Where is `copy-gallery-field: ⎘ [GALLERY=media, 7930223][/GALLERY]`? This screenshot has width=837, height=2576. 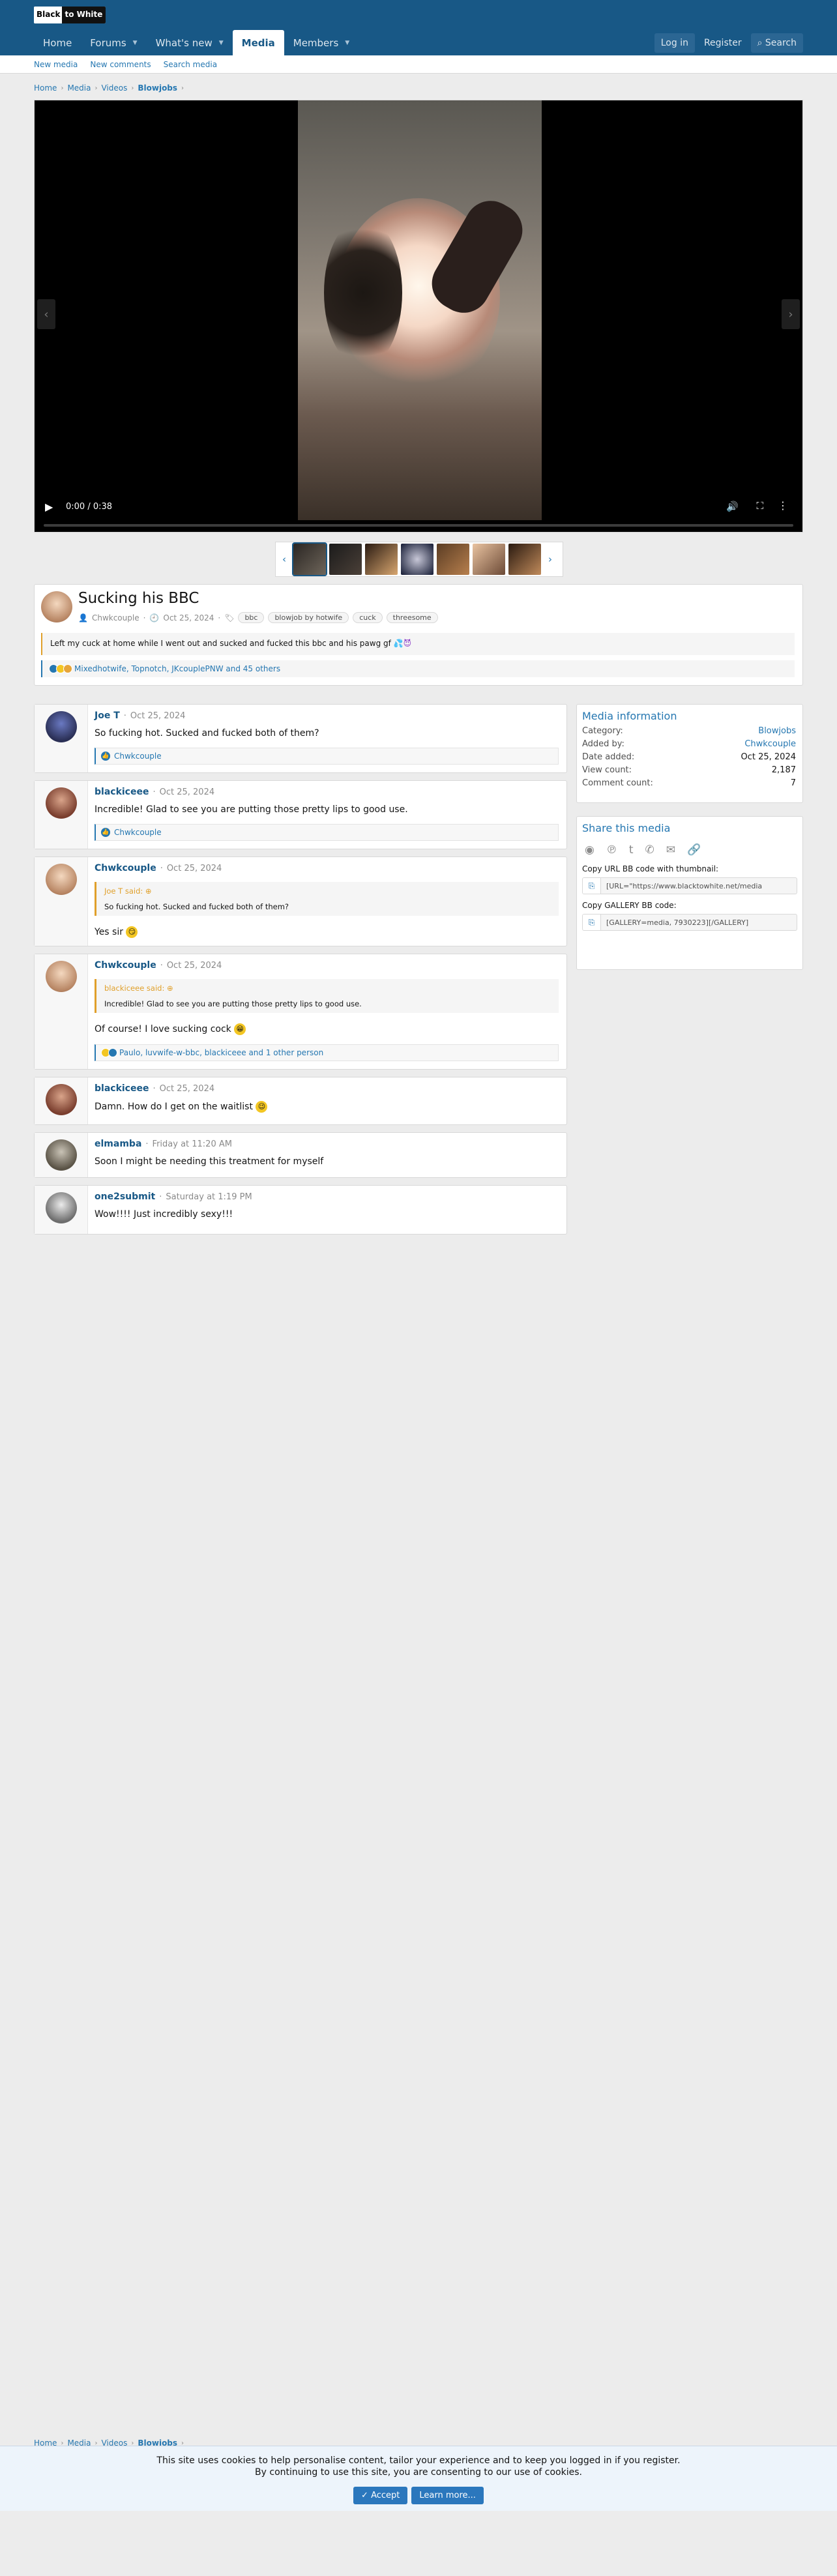
copy-gallery-field: ⎘ [GALLERY=media, 7930223][/GALLERY] is located at coordinates (689, 922).